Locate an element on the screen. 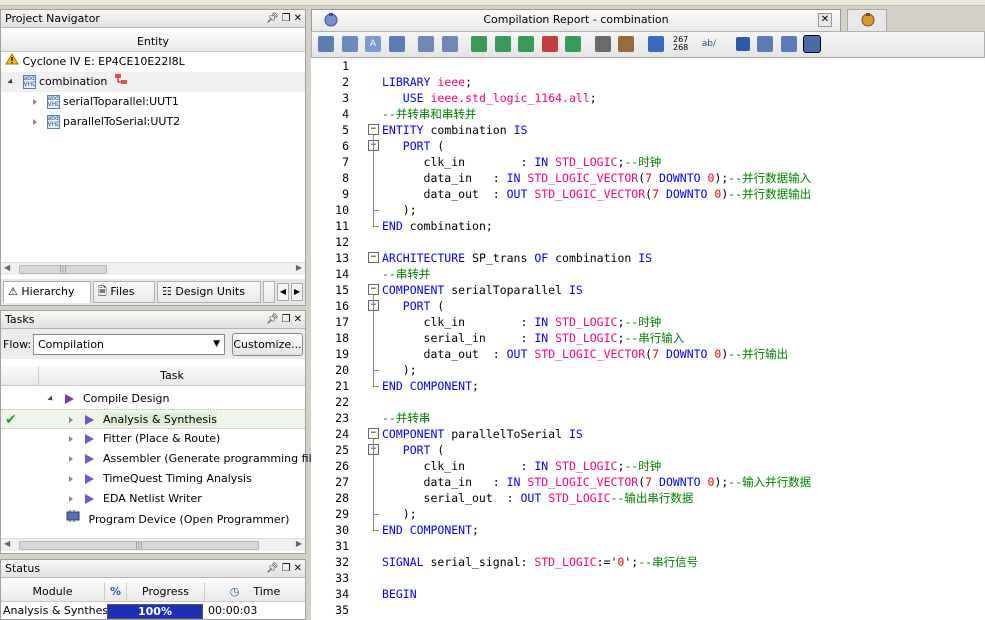 This screenshot has height=620, width=985. code-token: data_out : is located at coordinates (444, 354).